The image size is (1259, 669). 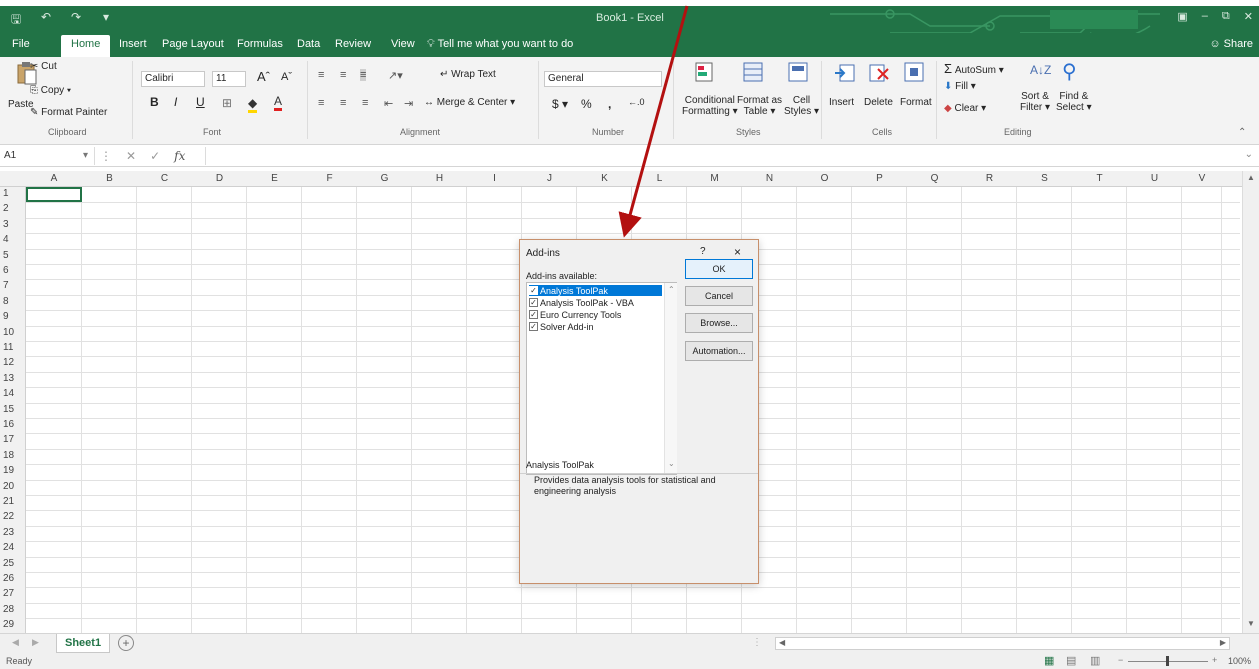 I want to click on delete-cells-icon, so click(x=879, y=73).